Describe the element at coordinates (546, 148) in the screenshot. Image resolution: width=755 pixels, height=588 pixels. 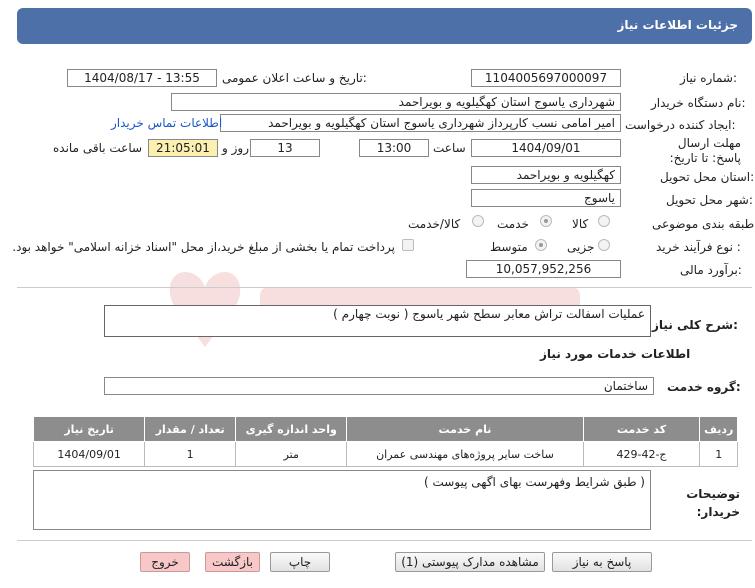
I see `deadline-date-field: 1404/09/01` at that location.